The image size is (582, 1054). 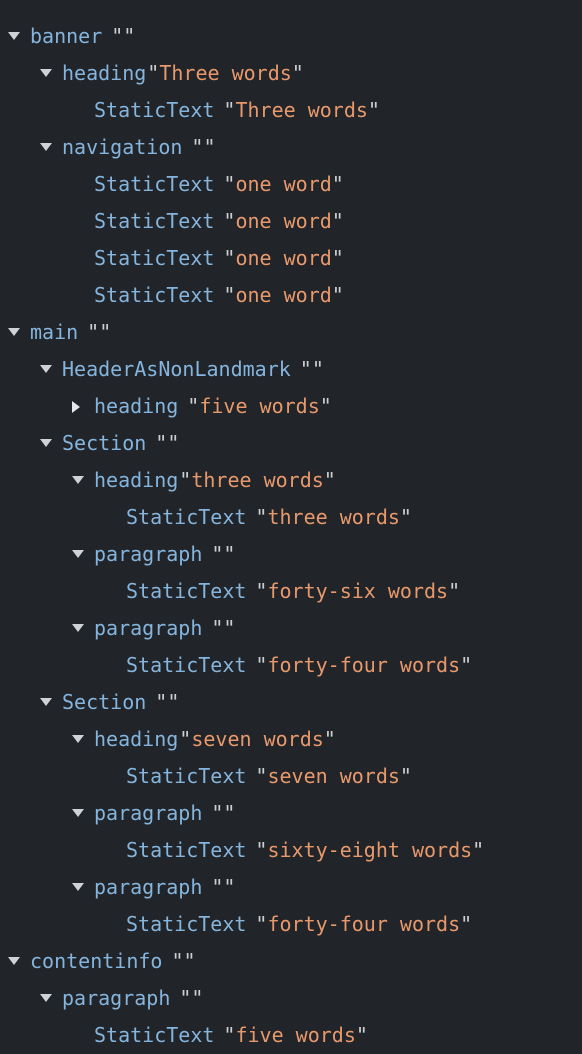 I want to click on tree-node: StaticText "five words", so click(x=291, y=1035).